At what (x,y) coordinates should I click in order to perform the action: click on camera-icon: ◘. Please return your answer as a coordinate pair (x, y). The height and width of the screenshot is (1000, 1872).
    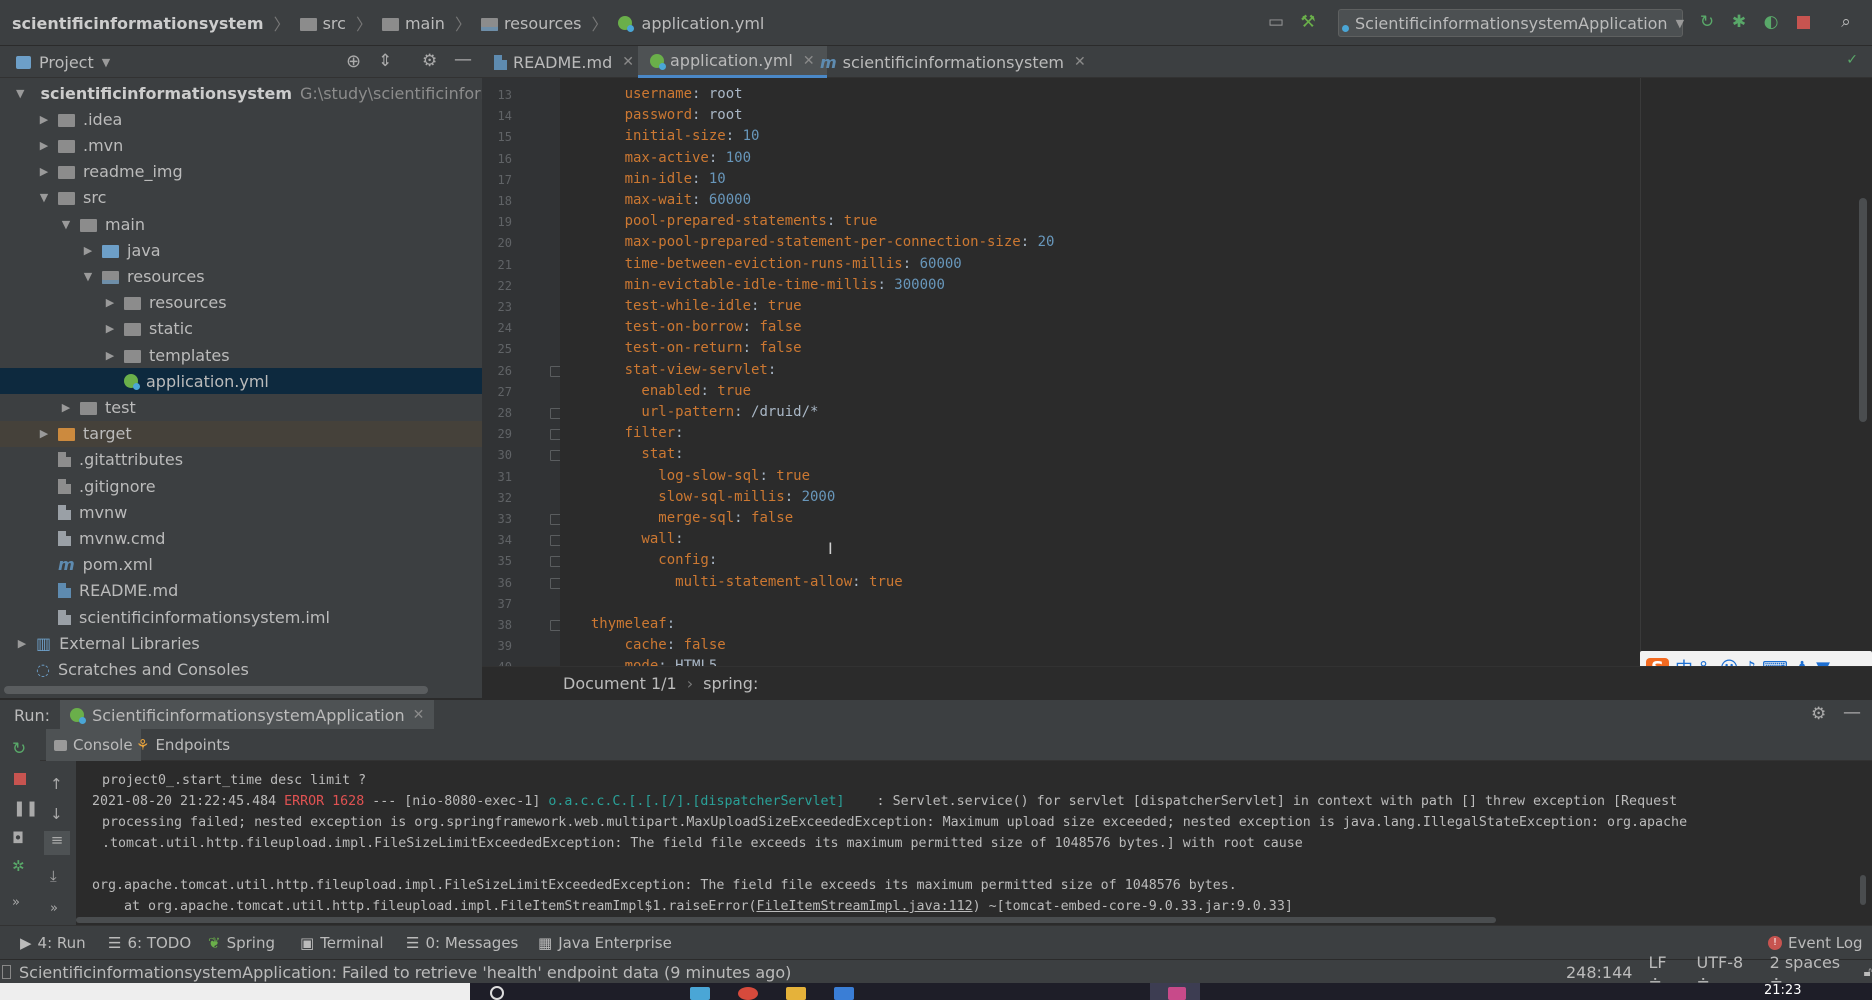
    Looking at the image, I should click on (18, 838).